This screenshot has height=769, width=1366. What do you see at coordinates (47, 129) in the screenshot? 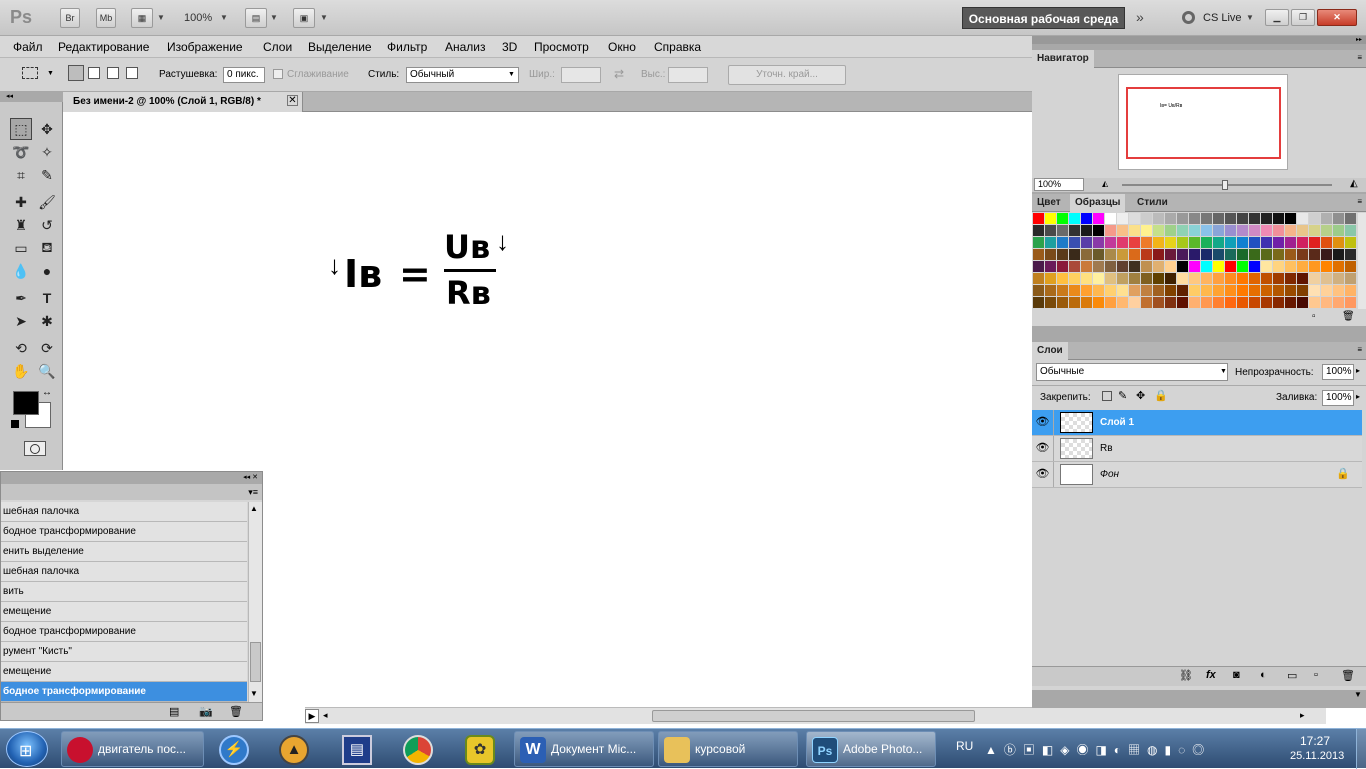
I see `move-icon: ✥` at bounding box center [47, 129].